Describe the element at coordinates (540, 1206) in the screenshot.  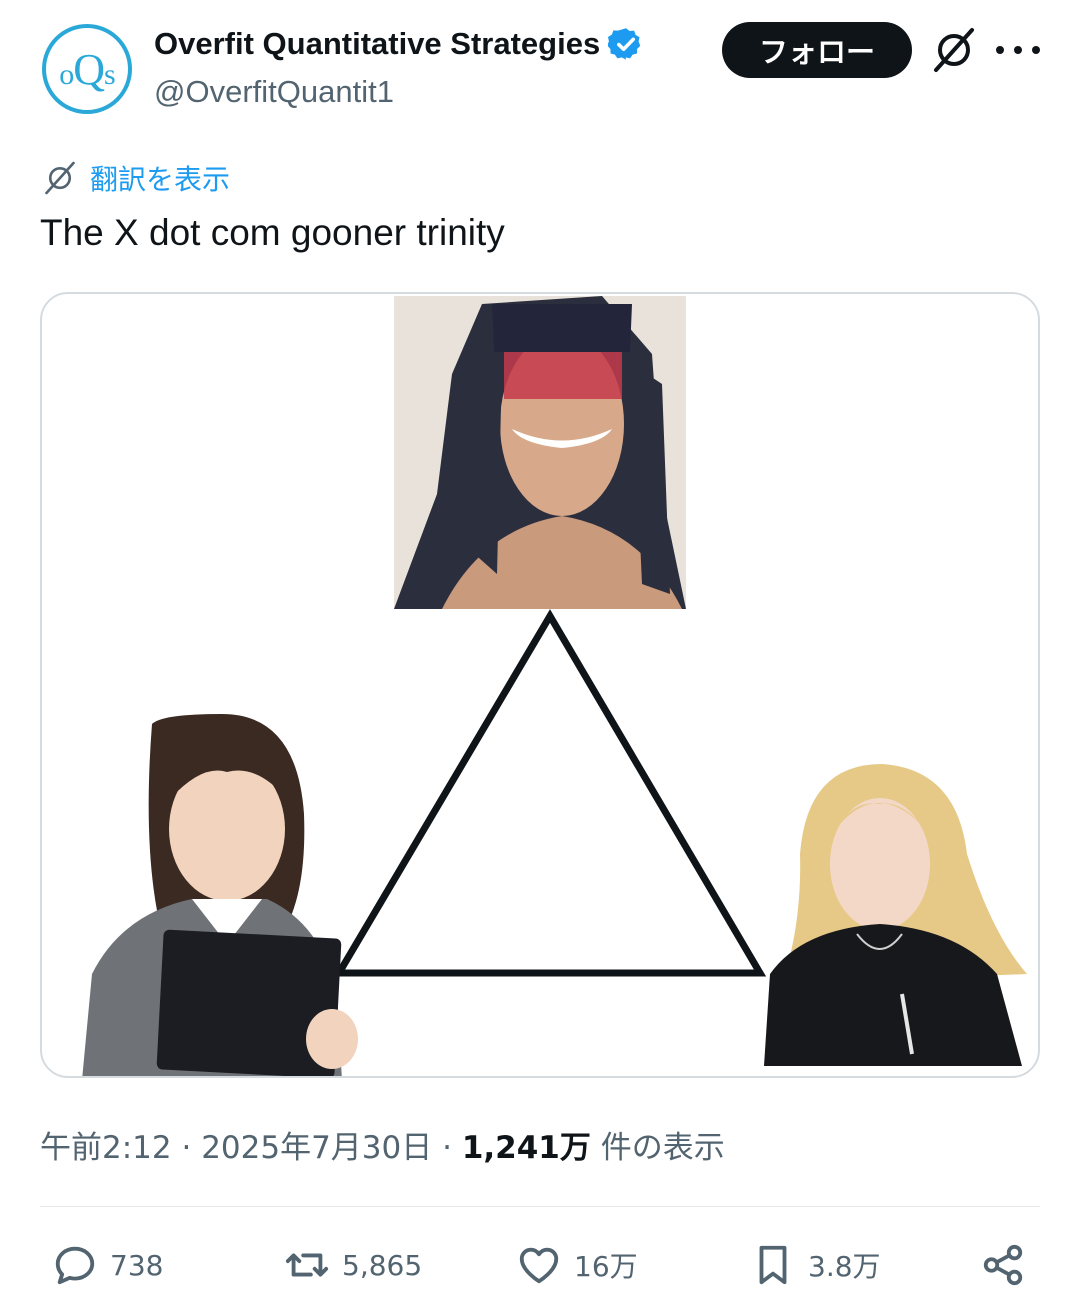
I see `divider` at that location.